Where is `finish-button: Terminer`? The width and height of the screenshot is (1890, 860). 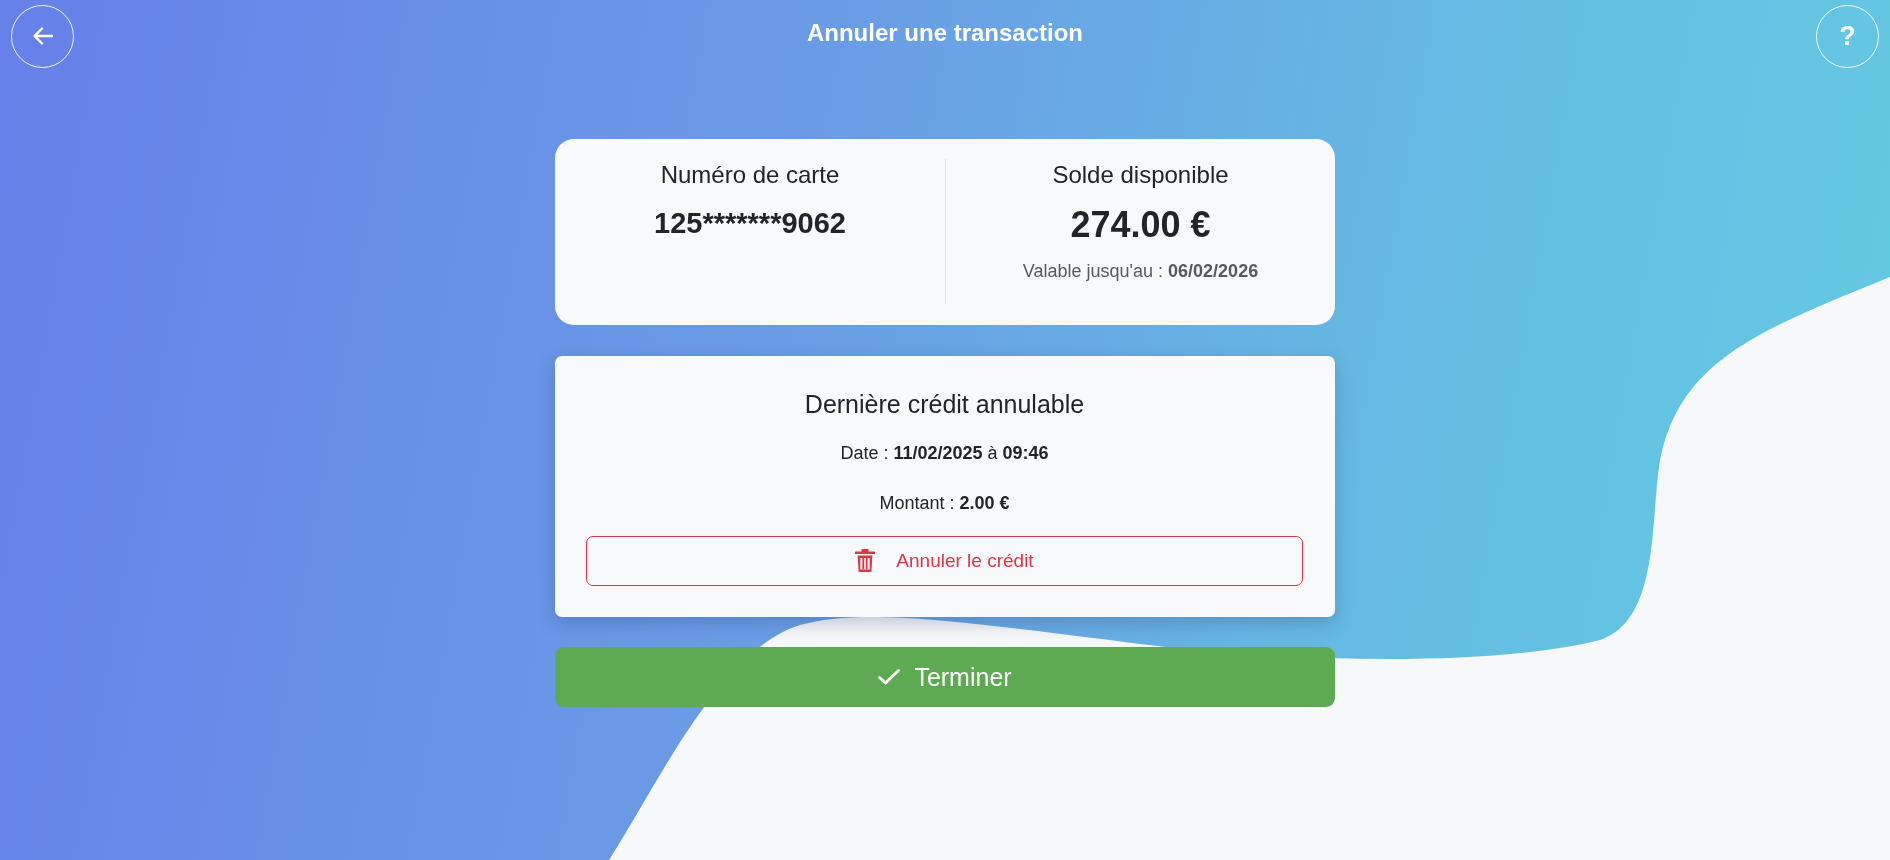 finish-button: Terminer is located at coordinates (945, 677).